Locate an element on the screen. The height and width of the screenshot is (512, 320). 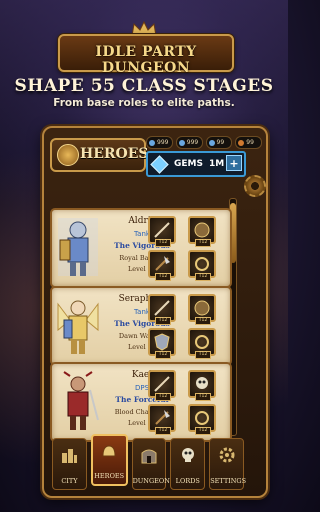
currency-4: 99 is located at coordinates (248, 142).